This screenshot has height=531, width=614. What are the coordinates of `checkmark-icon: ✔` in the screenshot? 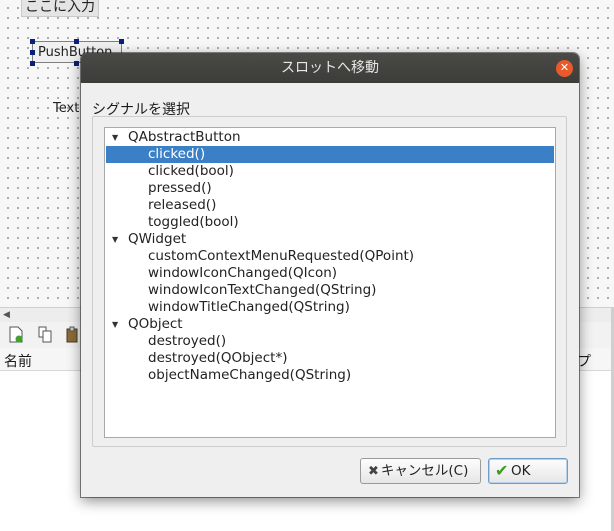 It's located at (502, 470).